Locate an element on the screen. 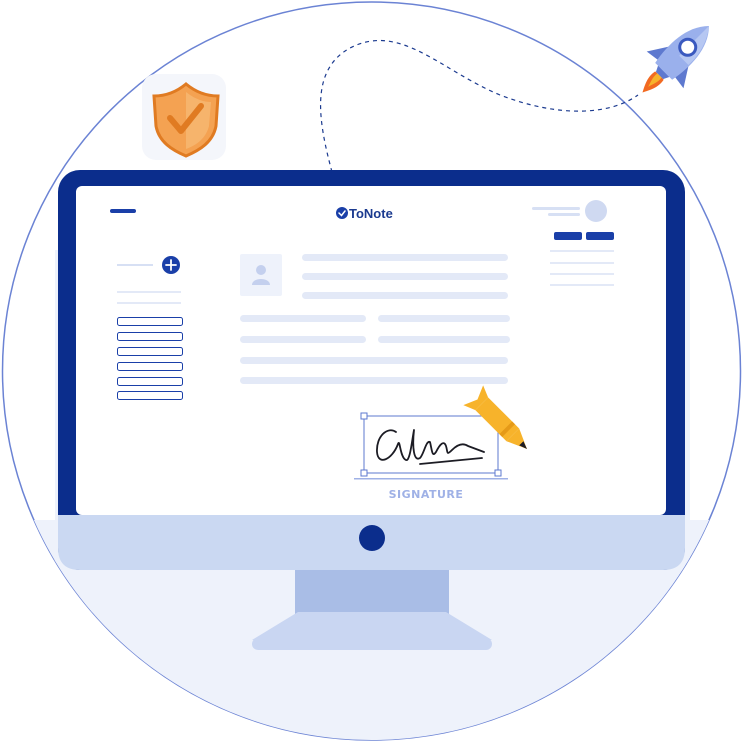  rocket-icon is located at coordinates (675, 59).